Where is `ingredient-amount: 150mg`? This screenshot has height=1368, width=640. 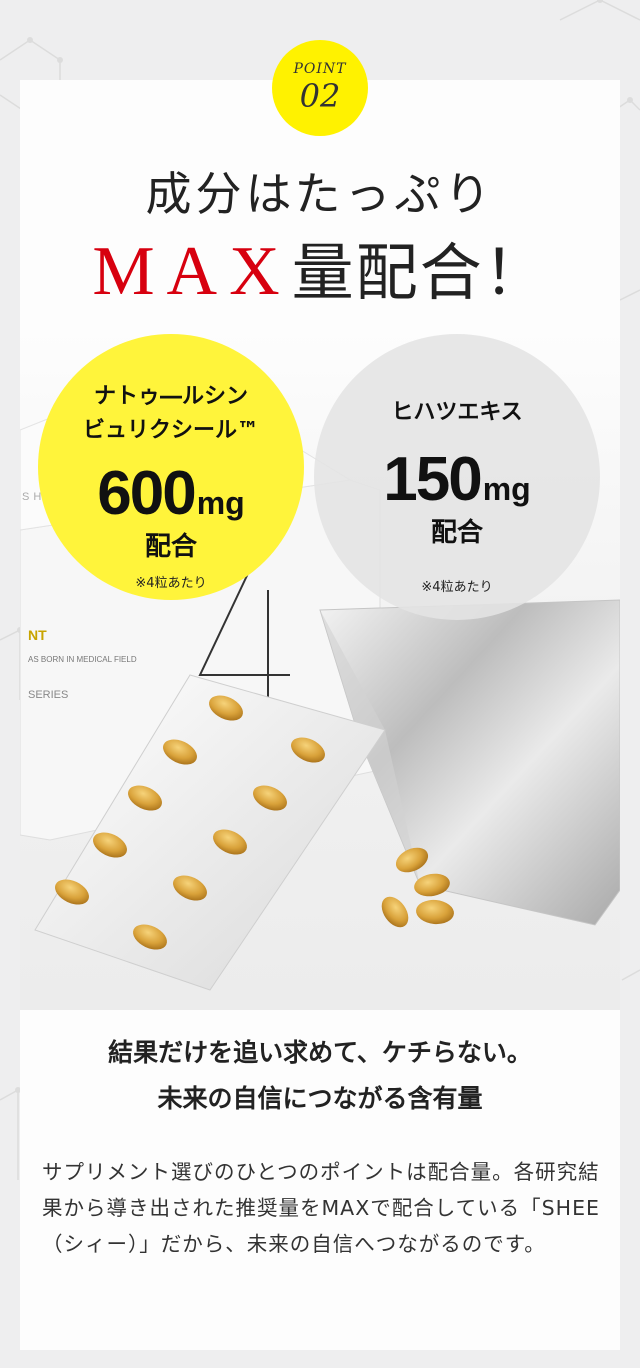 ingredient-amount: 150mg is located at coordinates (457, 479).